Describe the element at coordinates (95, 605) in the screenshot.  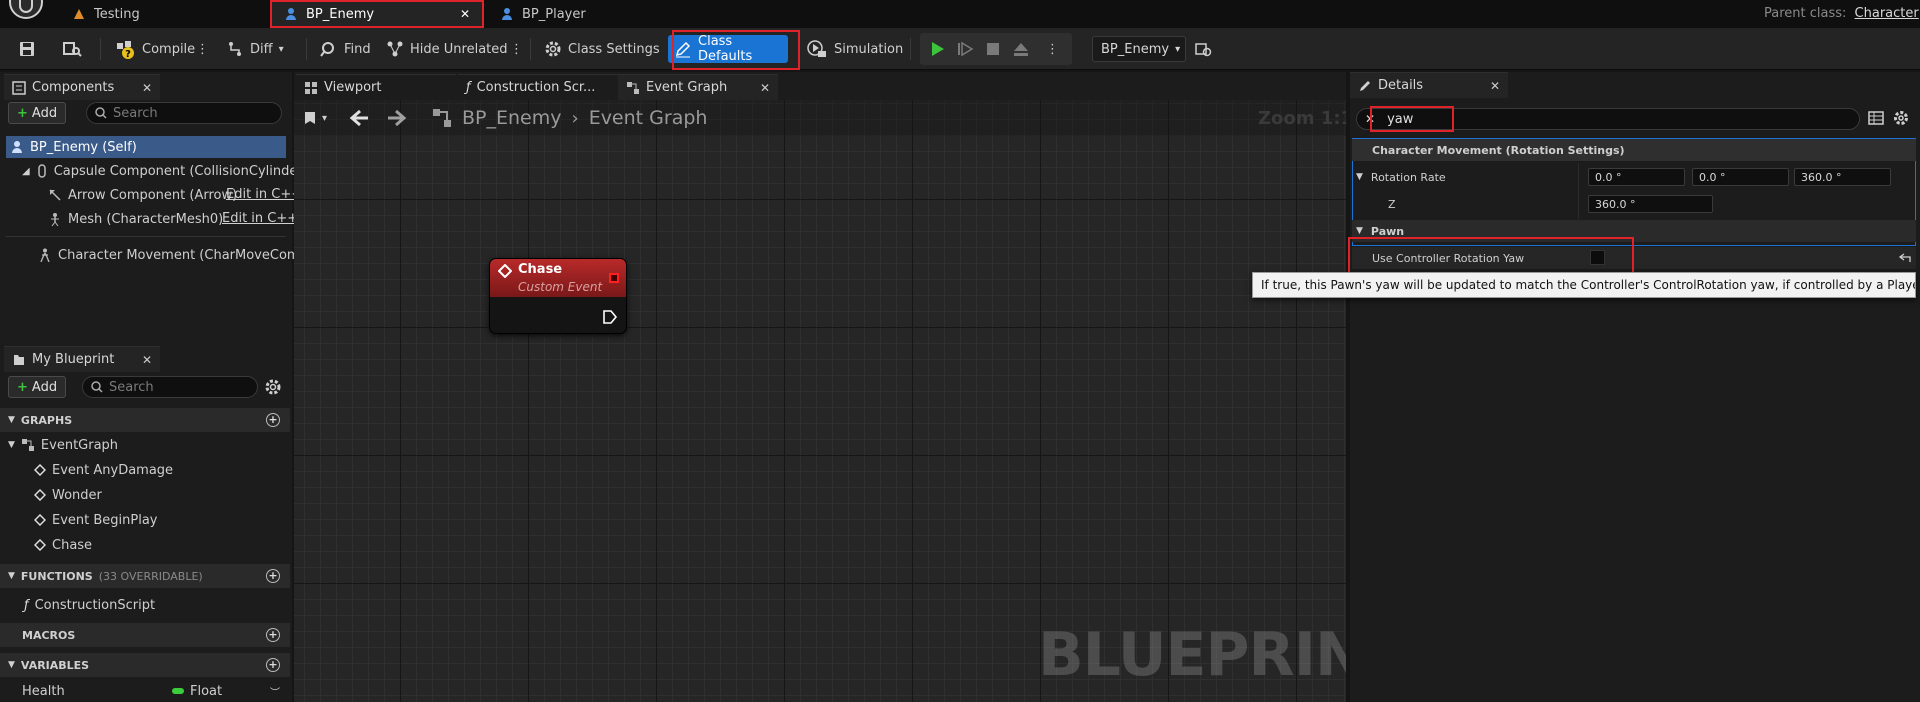
I see `function-label: ConstructionScript` at that location.